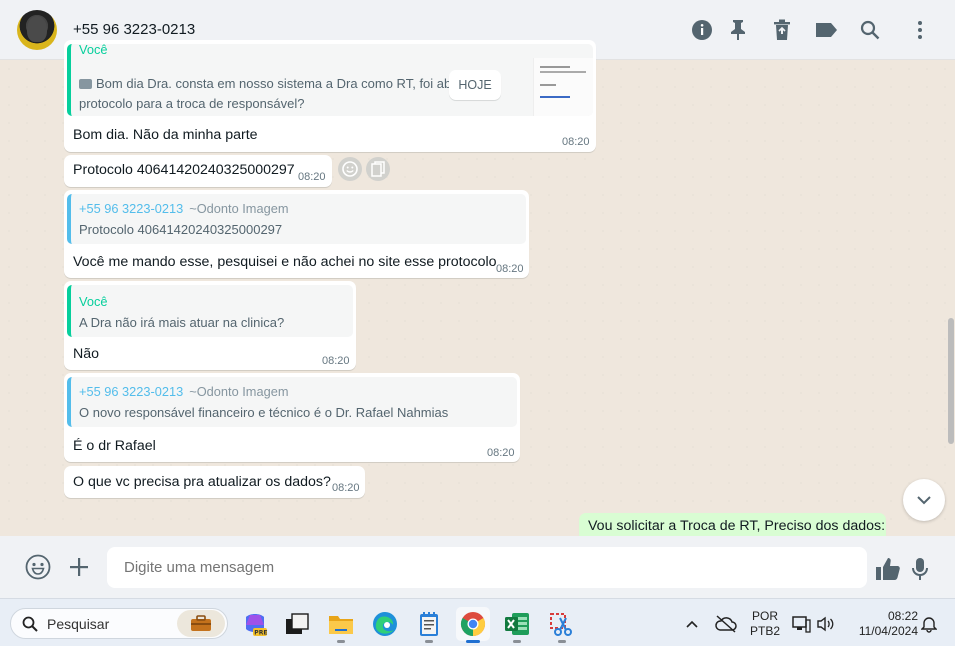  What do you see at coordinates (888, 569) in the screenshot?
I see `thumbs-up-icon` at bounding box center [888, 569].